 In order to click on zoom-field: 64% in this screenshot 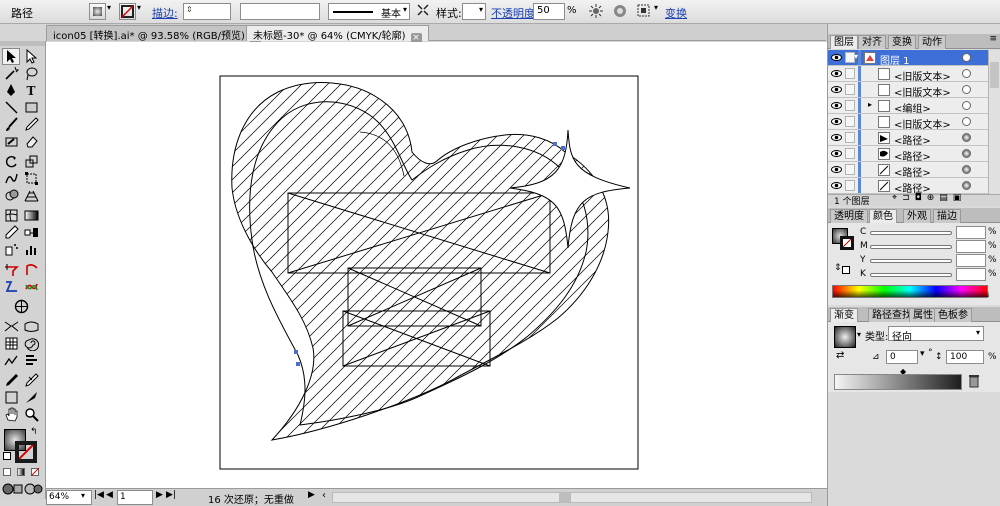, I will do `click(69, 497)`.